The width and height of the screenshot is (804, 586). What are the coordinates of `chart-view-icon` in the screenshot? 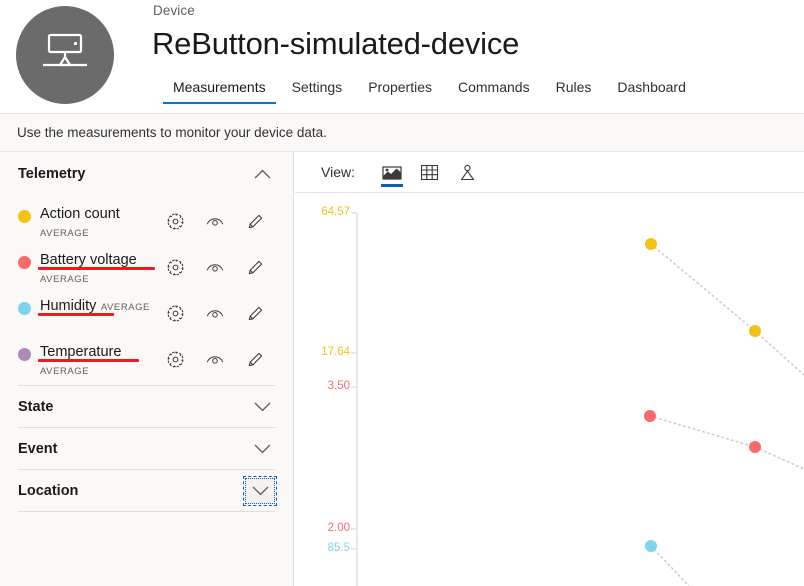 It's located at (392, 172).